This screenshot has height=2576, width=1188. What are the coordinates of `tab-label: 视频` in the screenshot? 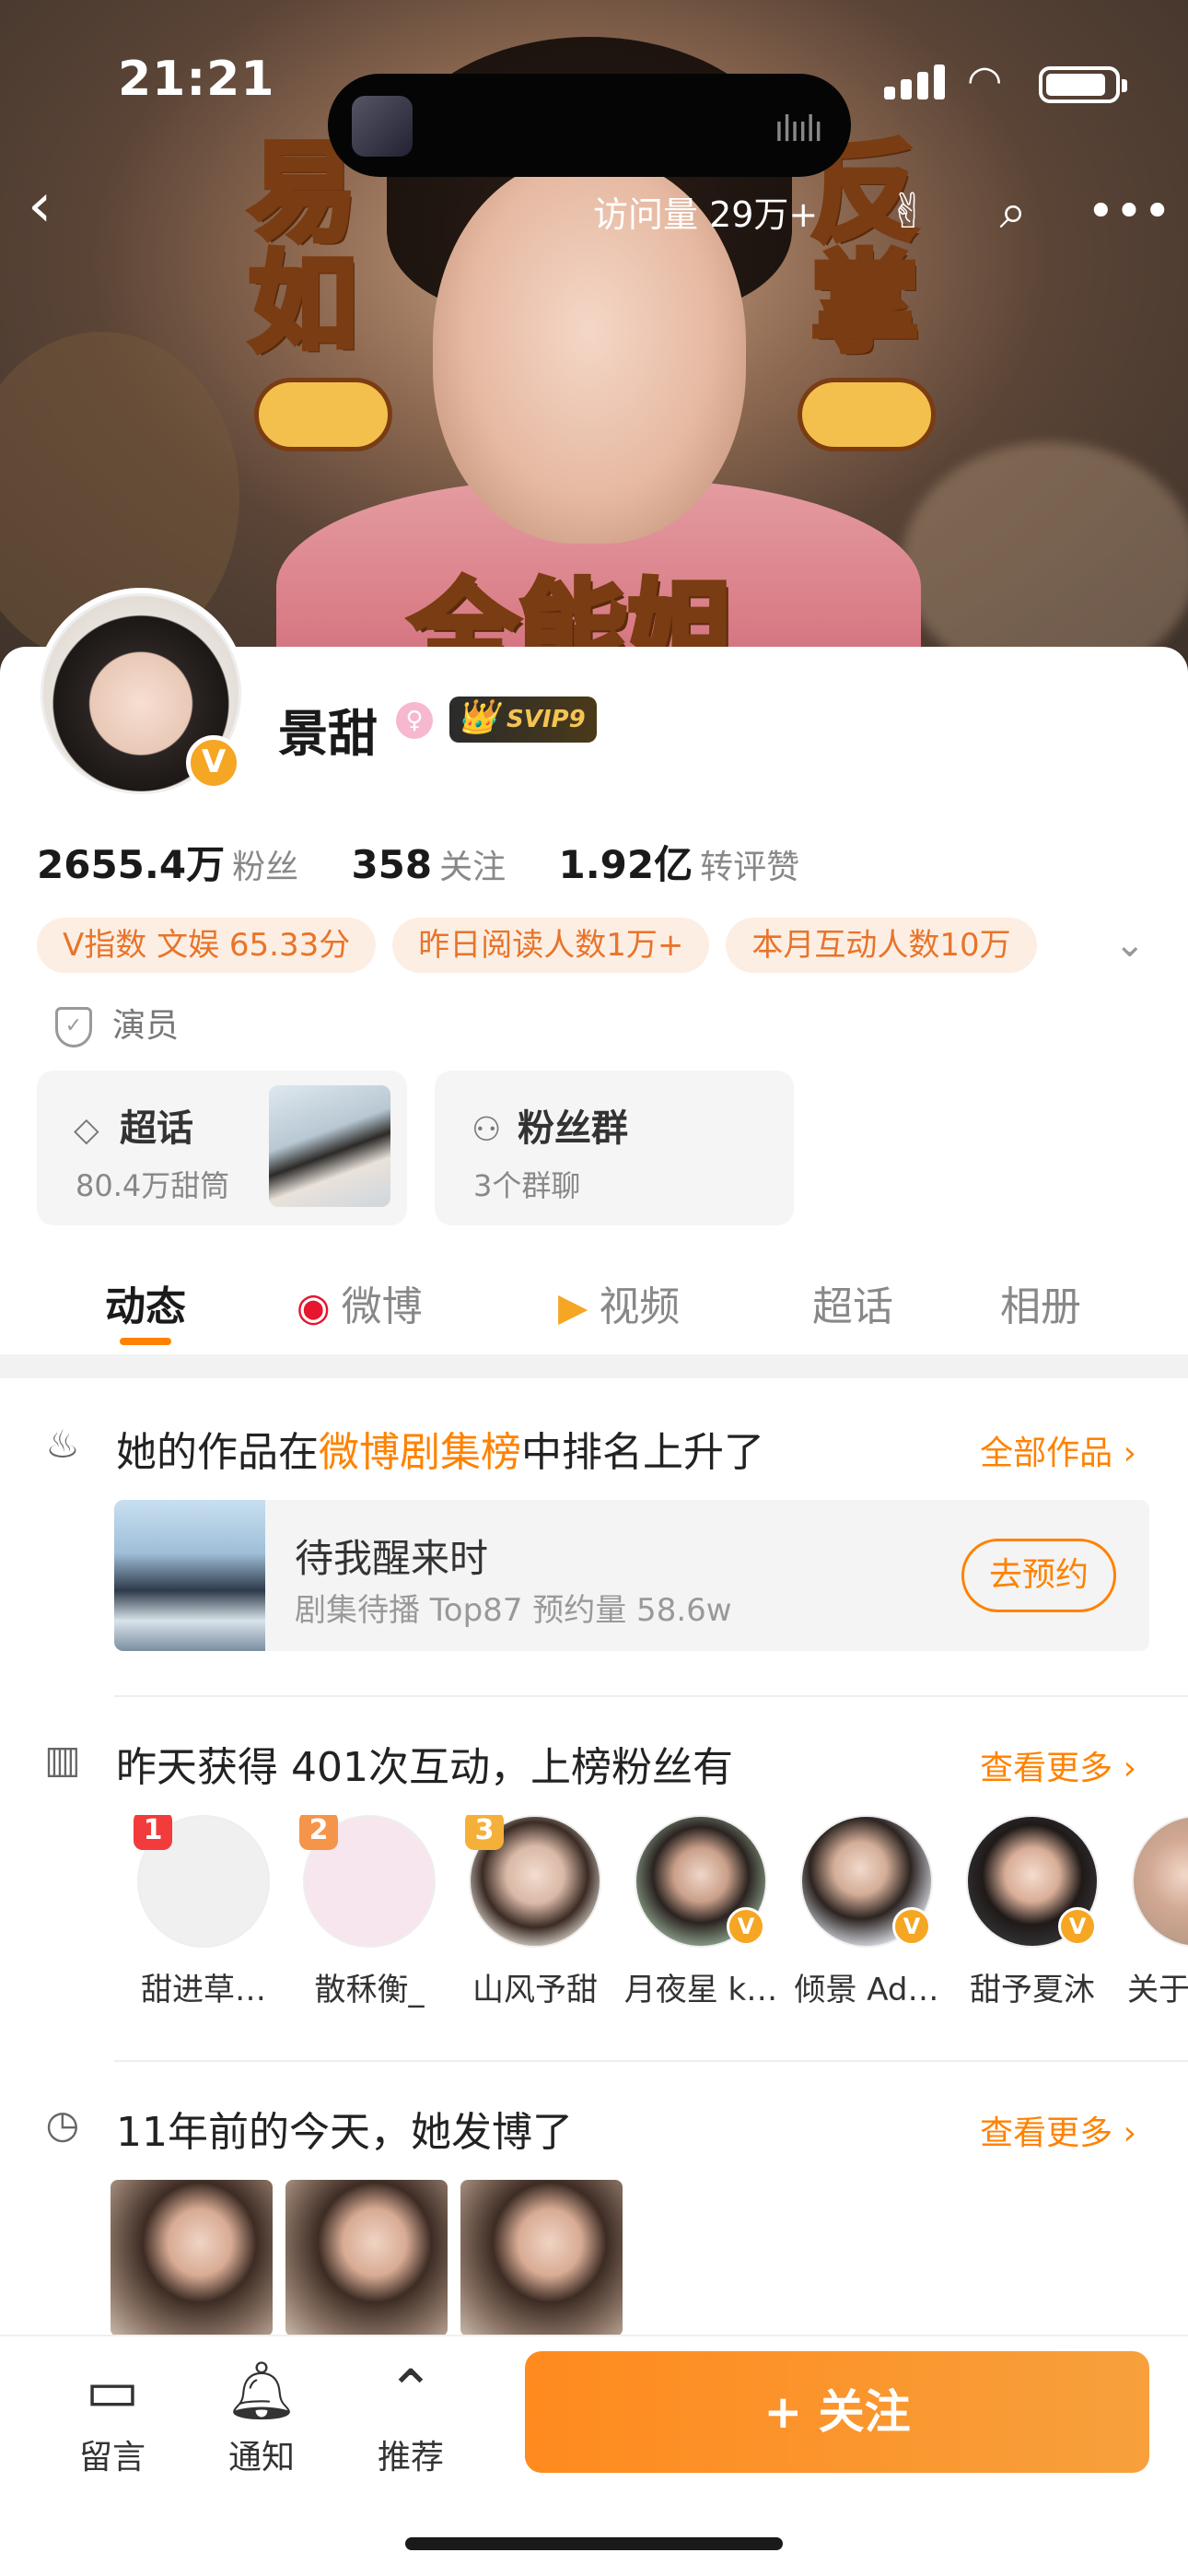 It's located at (640, 1306).